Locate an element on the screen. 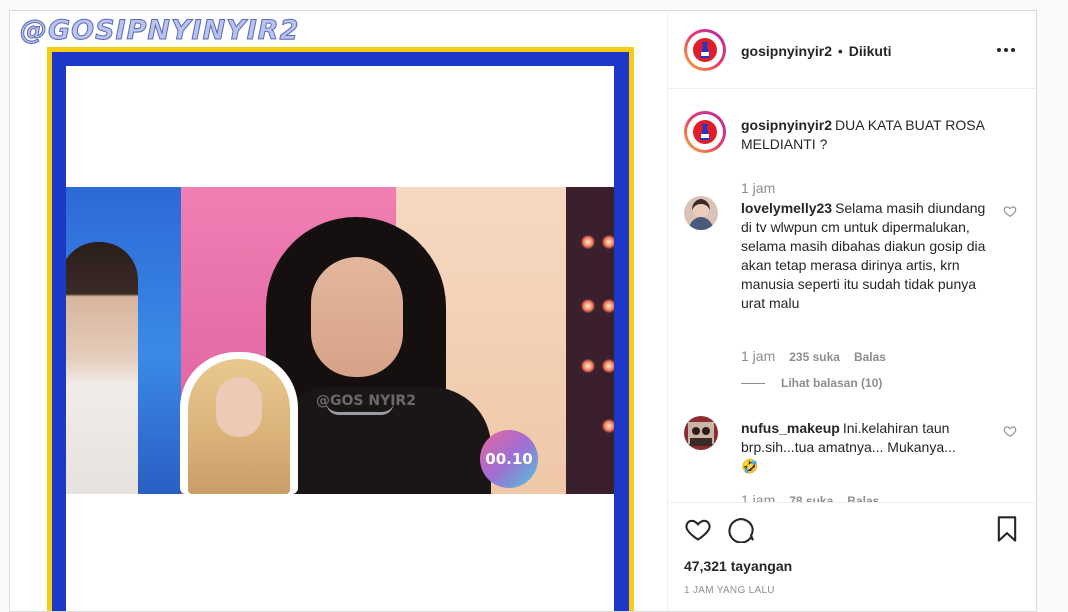  caption-meta: 1 jam is located at coordinates (758, 188).